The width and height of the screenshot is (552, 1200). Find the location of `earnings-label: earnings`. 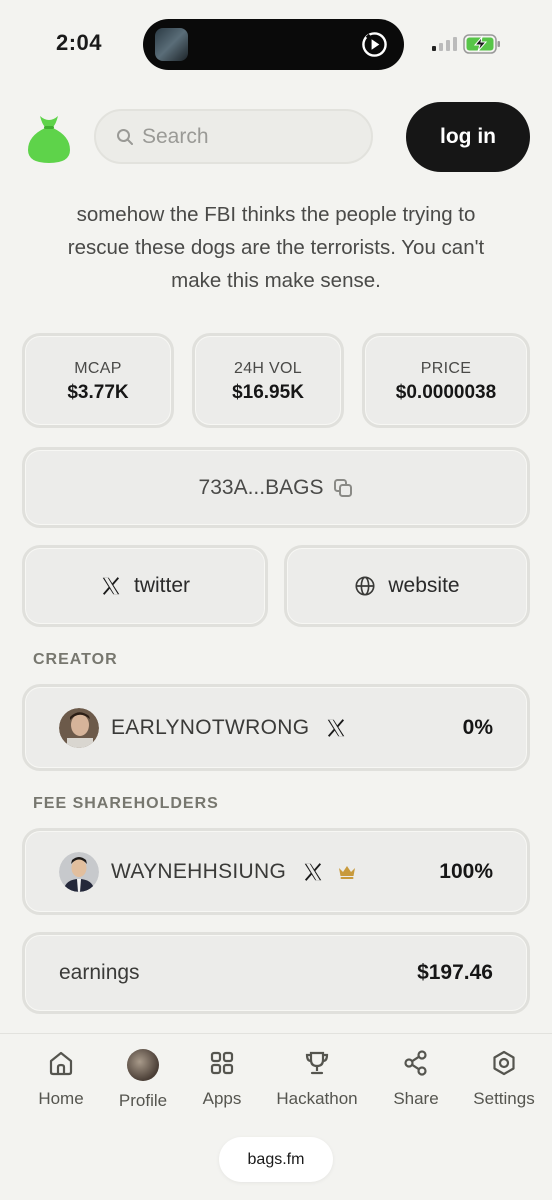

earnings-label: earnings is located at coordinates (99, 972).